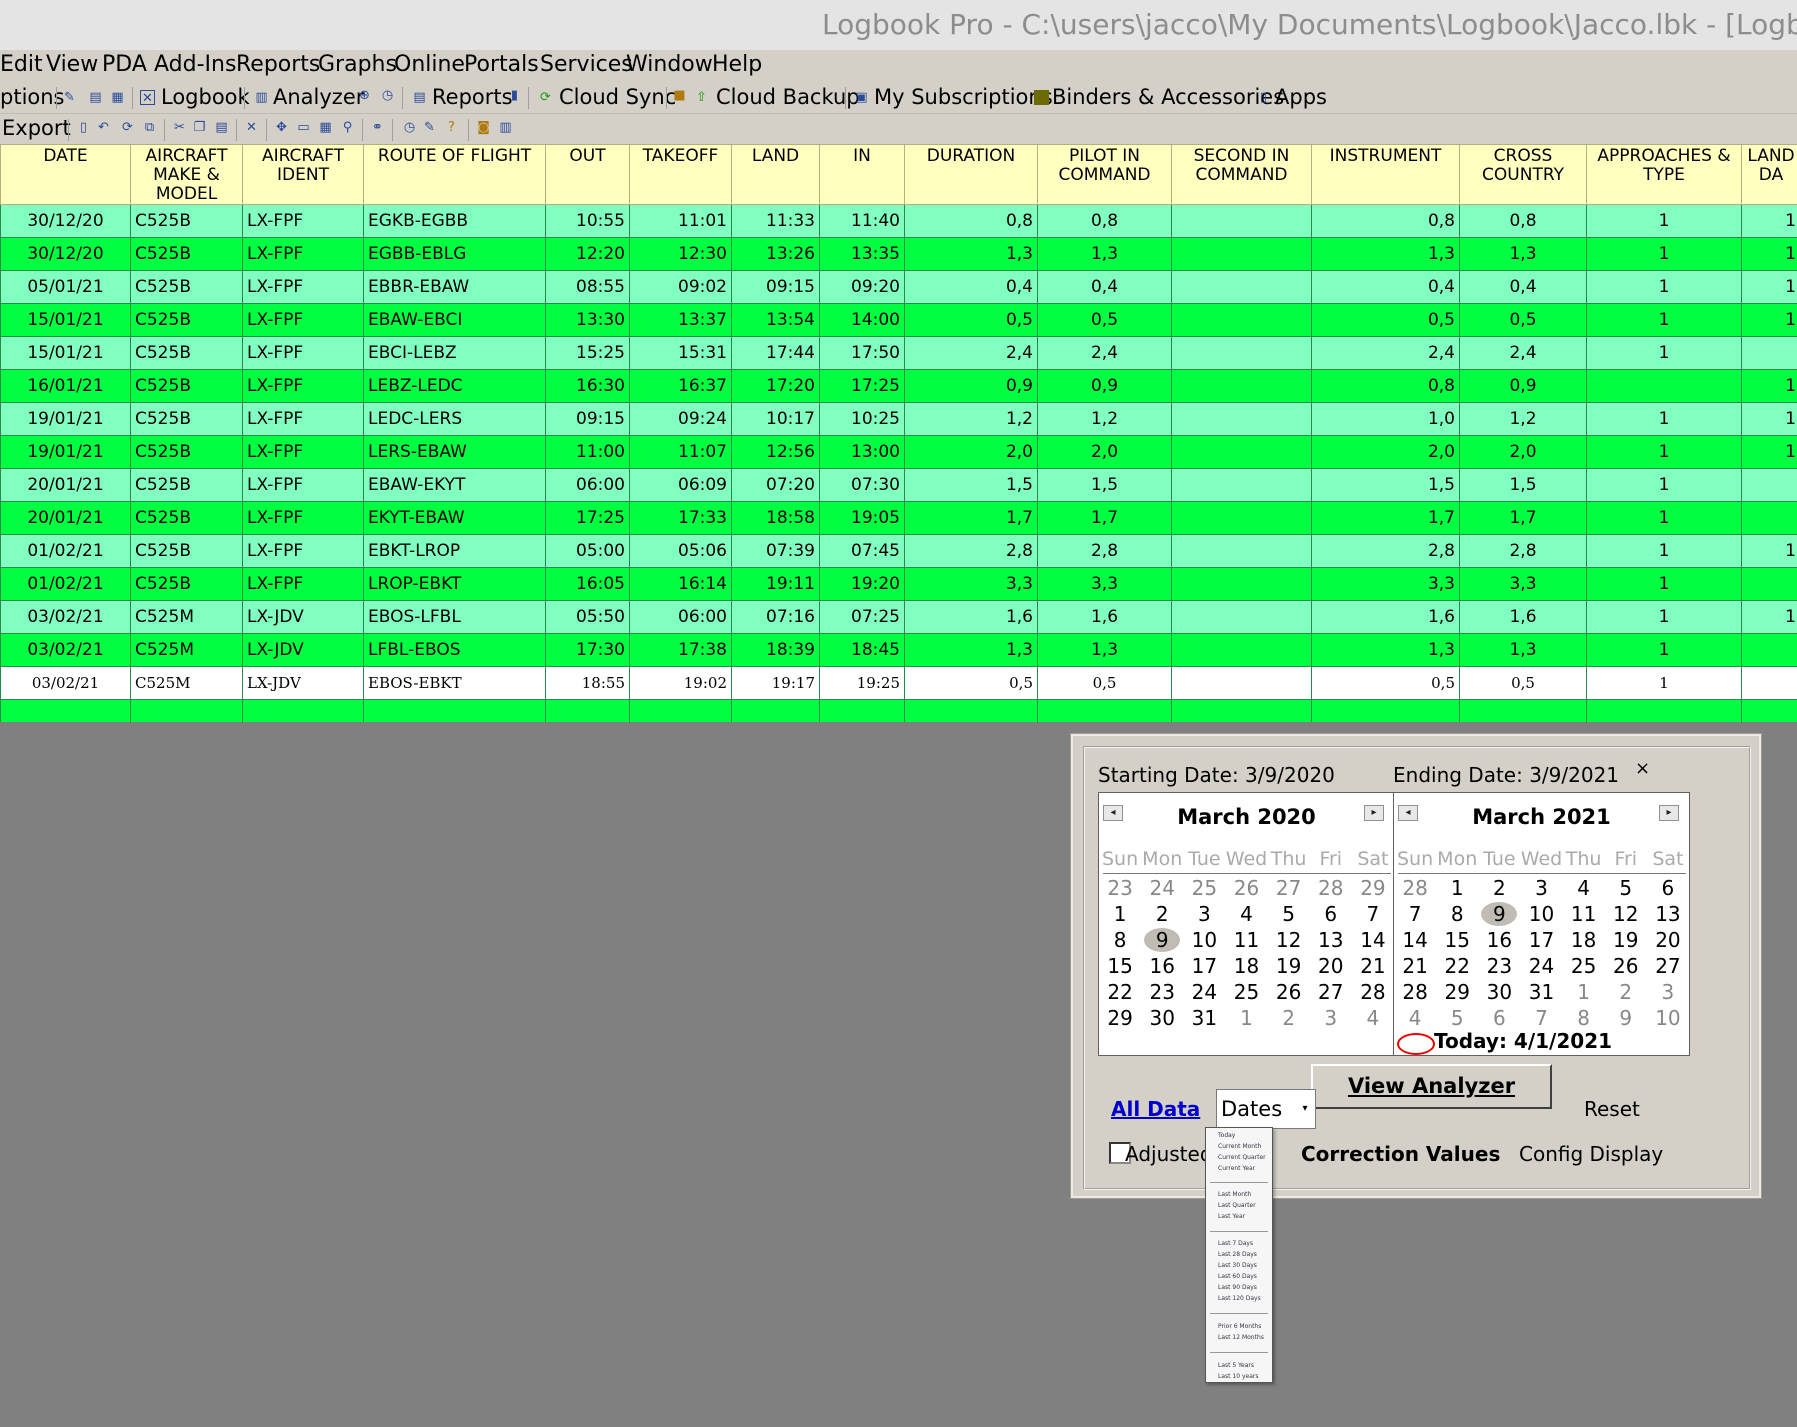 The height and width of the screenshot is (1427, 1797). Describe the element at coordinates (1523, 650) in the screenshot. I see `cell-cross-country: 1,3` at that location.